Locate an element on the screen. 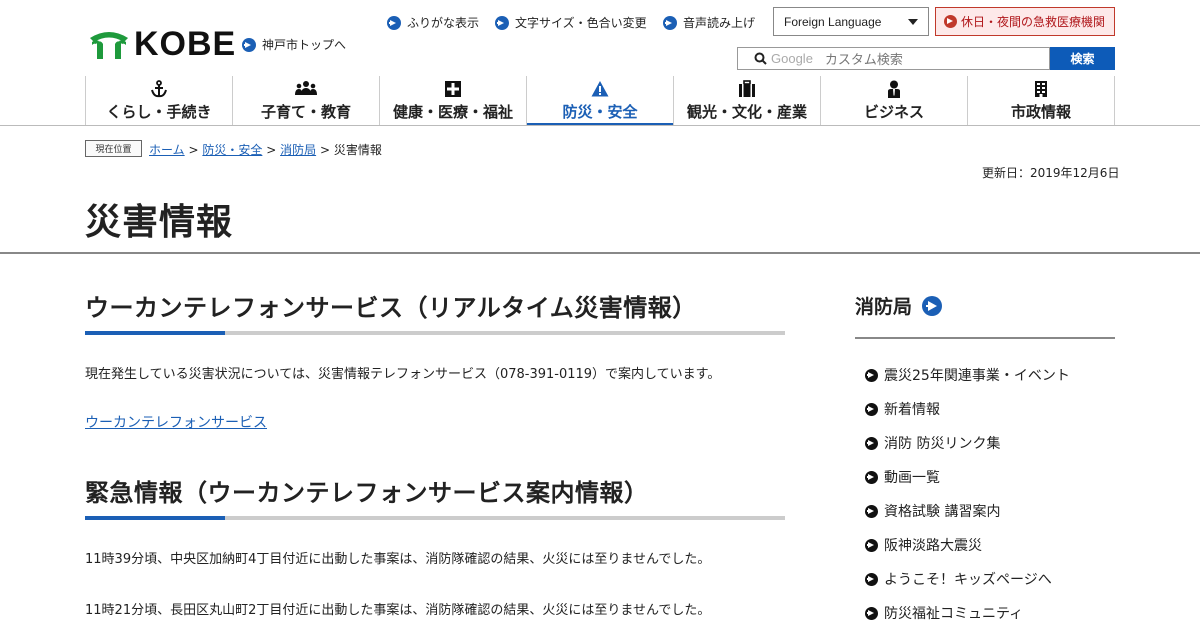 Image resolution: width=1200 pixels, height=630 pixels. nav-item-business: ビジネス is located at coordinates (893, 101).